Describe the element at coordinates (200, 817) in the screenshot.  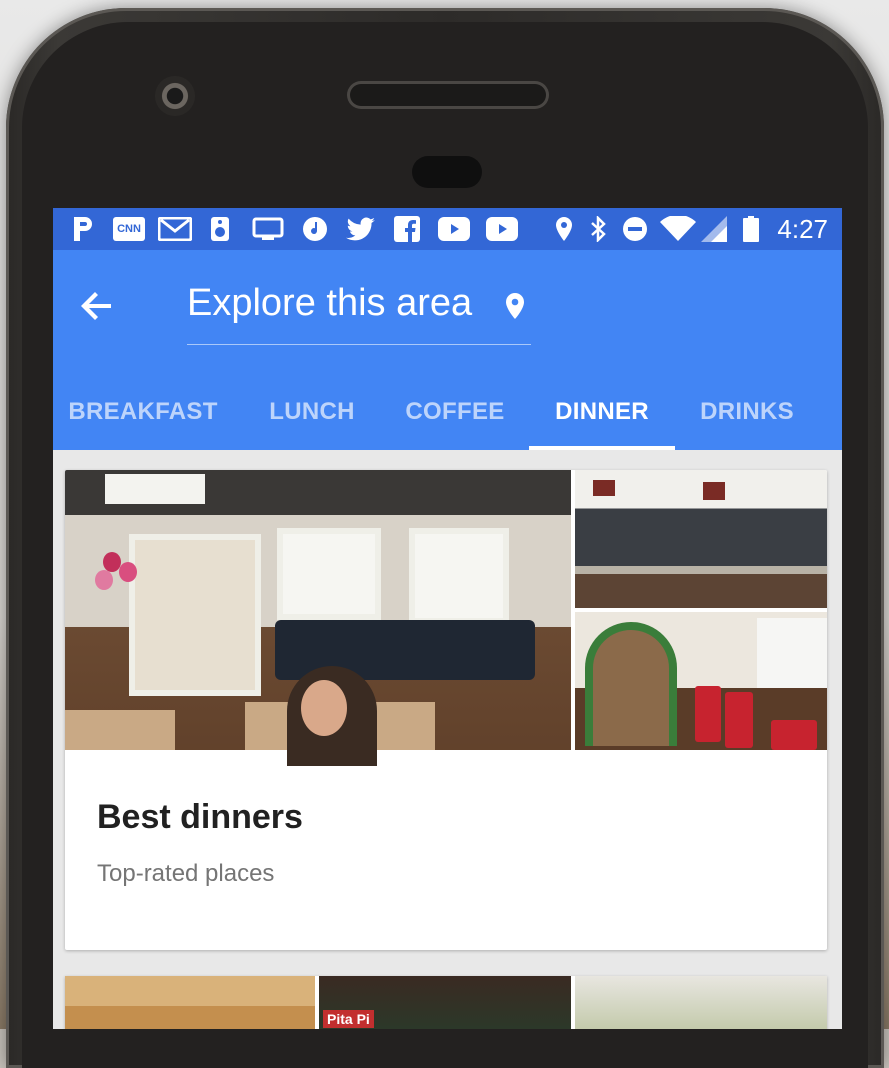
I see `card-title: Best dinners` at that location.